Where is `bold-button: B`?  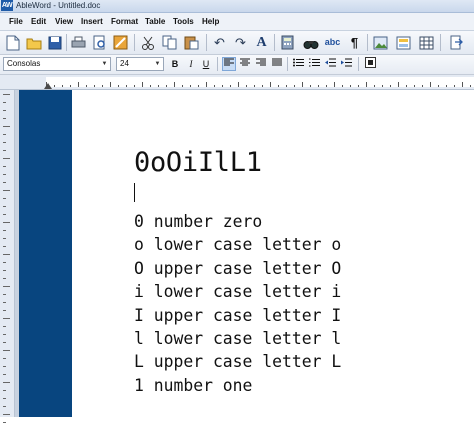
bold-button: B is located at coordinates (175, 64).